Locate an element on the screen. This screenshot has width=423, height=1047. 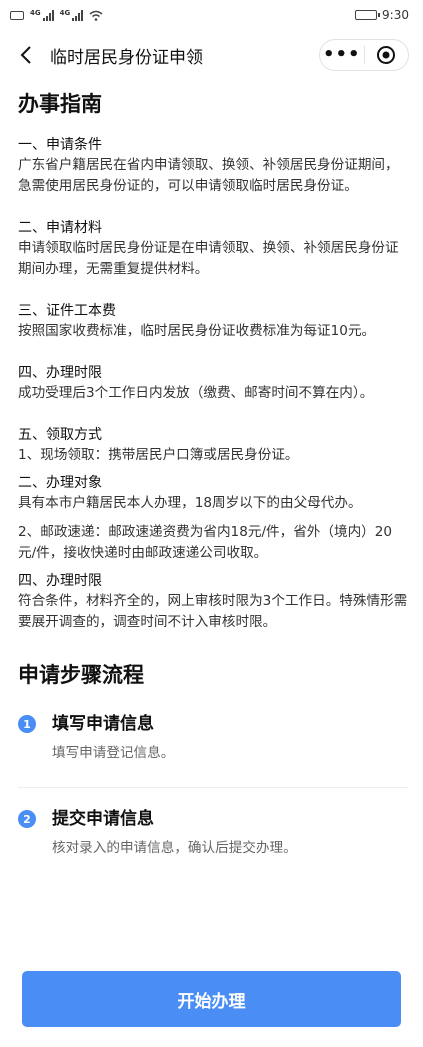
close-button is located at coordinates (387, 55).